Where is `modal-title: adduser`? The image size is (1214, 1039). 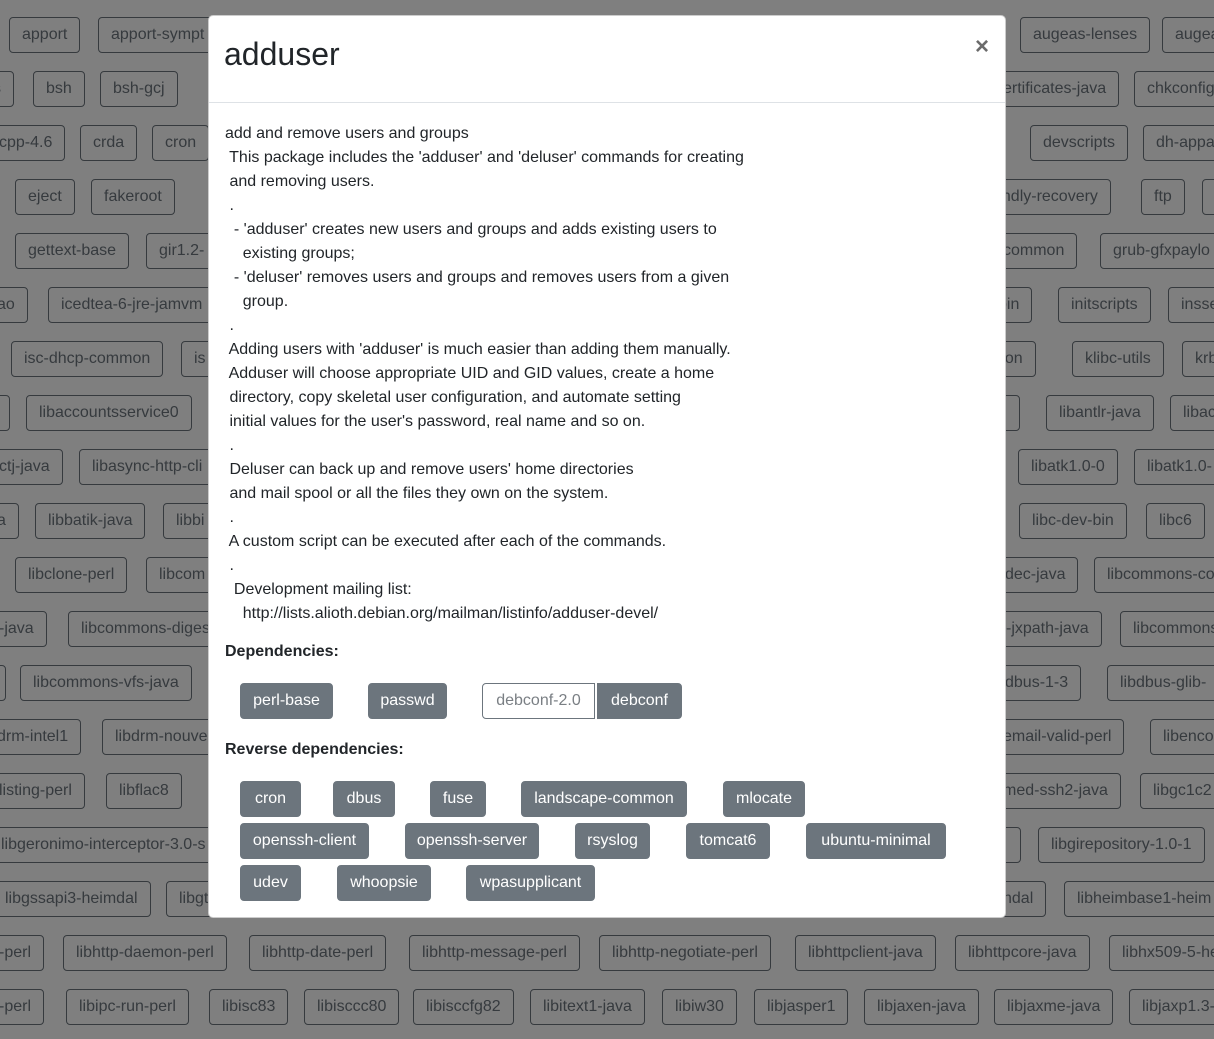 modal-title: adduser is located at coordinates (282, 54).